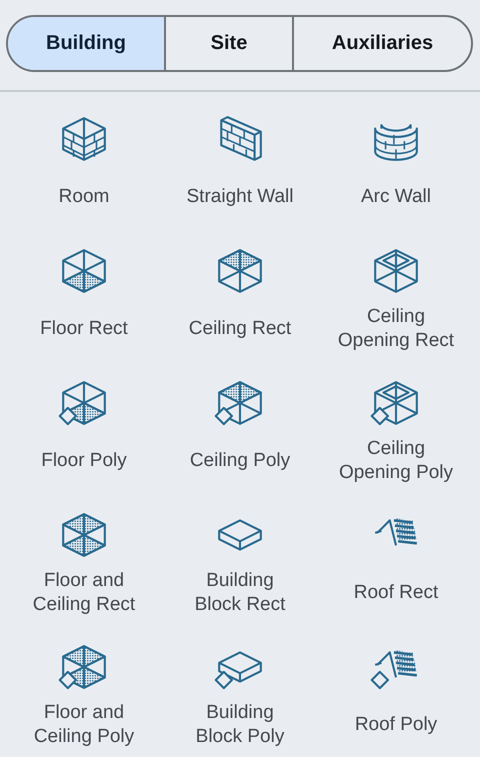 Image resolution: width=480 pixels, height=757 pixels. Describe the element at coordinates (228, 43) in the screenshot. I see `tab: Site` at that location.